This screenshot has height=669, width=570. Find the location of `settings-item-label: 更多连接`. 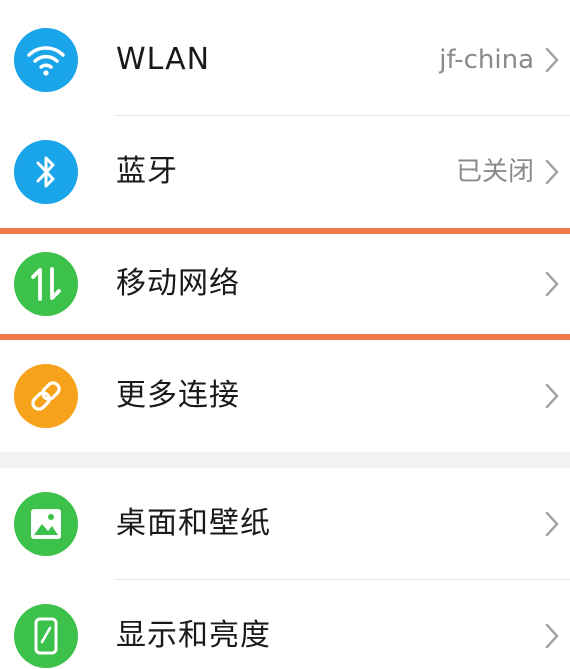

settings-item-label: 更多连接 is located at coordinates (178, 395).